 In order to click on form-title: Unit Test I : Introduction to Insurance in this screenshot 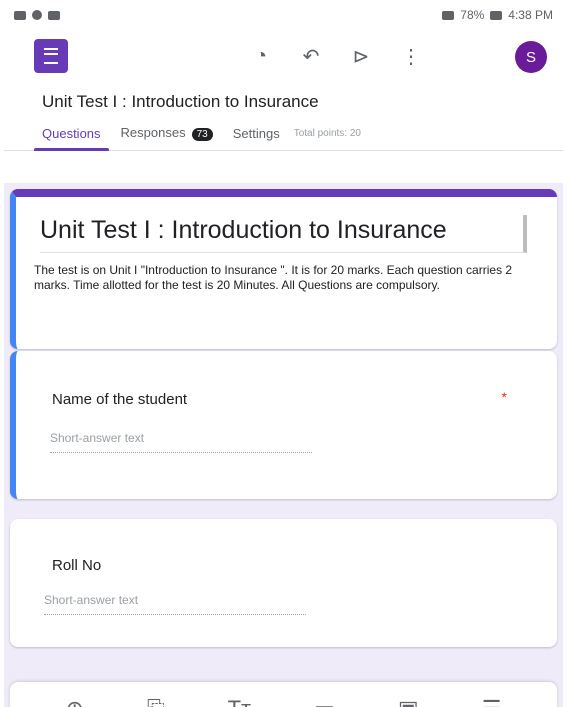, I will do `click(180, 101)`.